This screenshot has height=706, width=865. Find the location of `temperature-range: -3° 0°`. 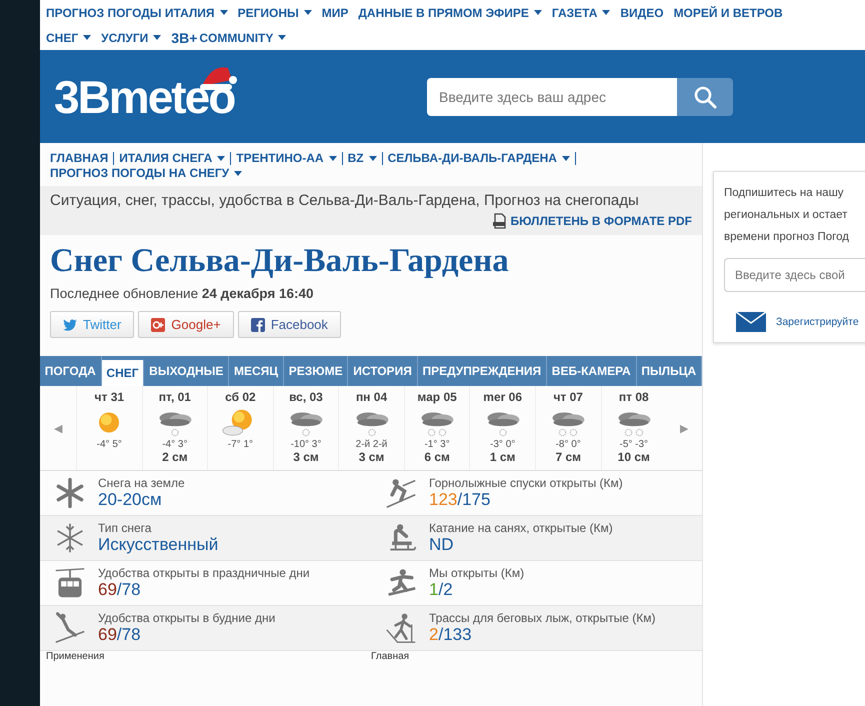

temperature-range: -3° 0° is located at coordinates (503, 444).